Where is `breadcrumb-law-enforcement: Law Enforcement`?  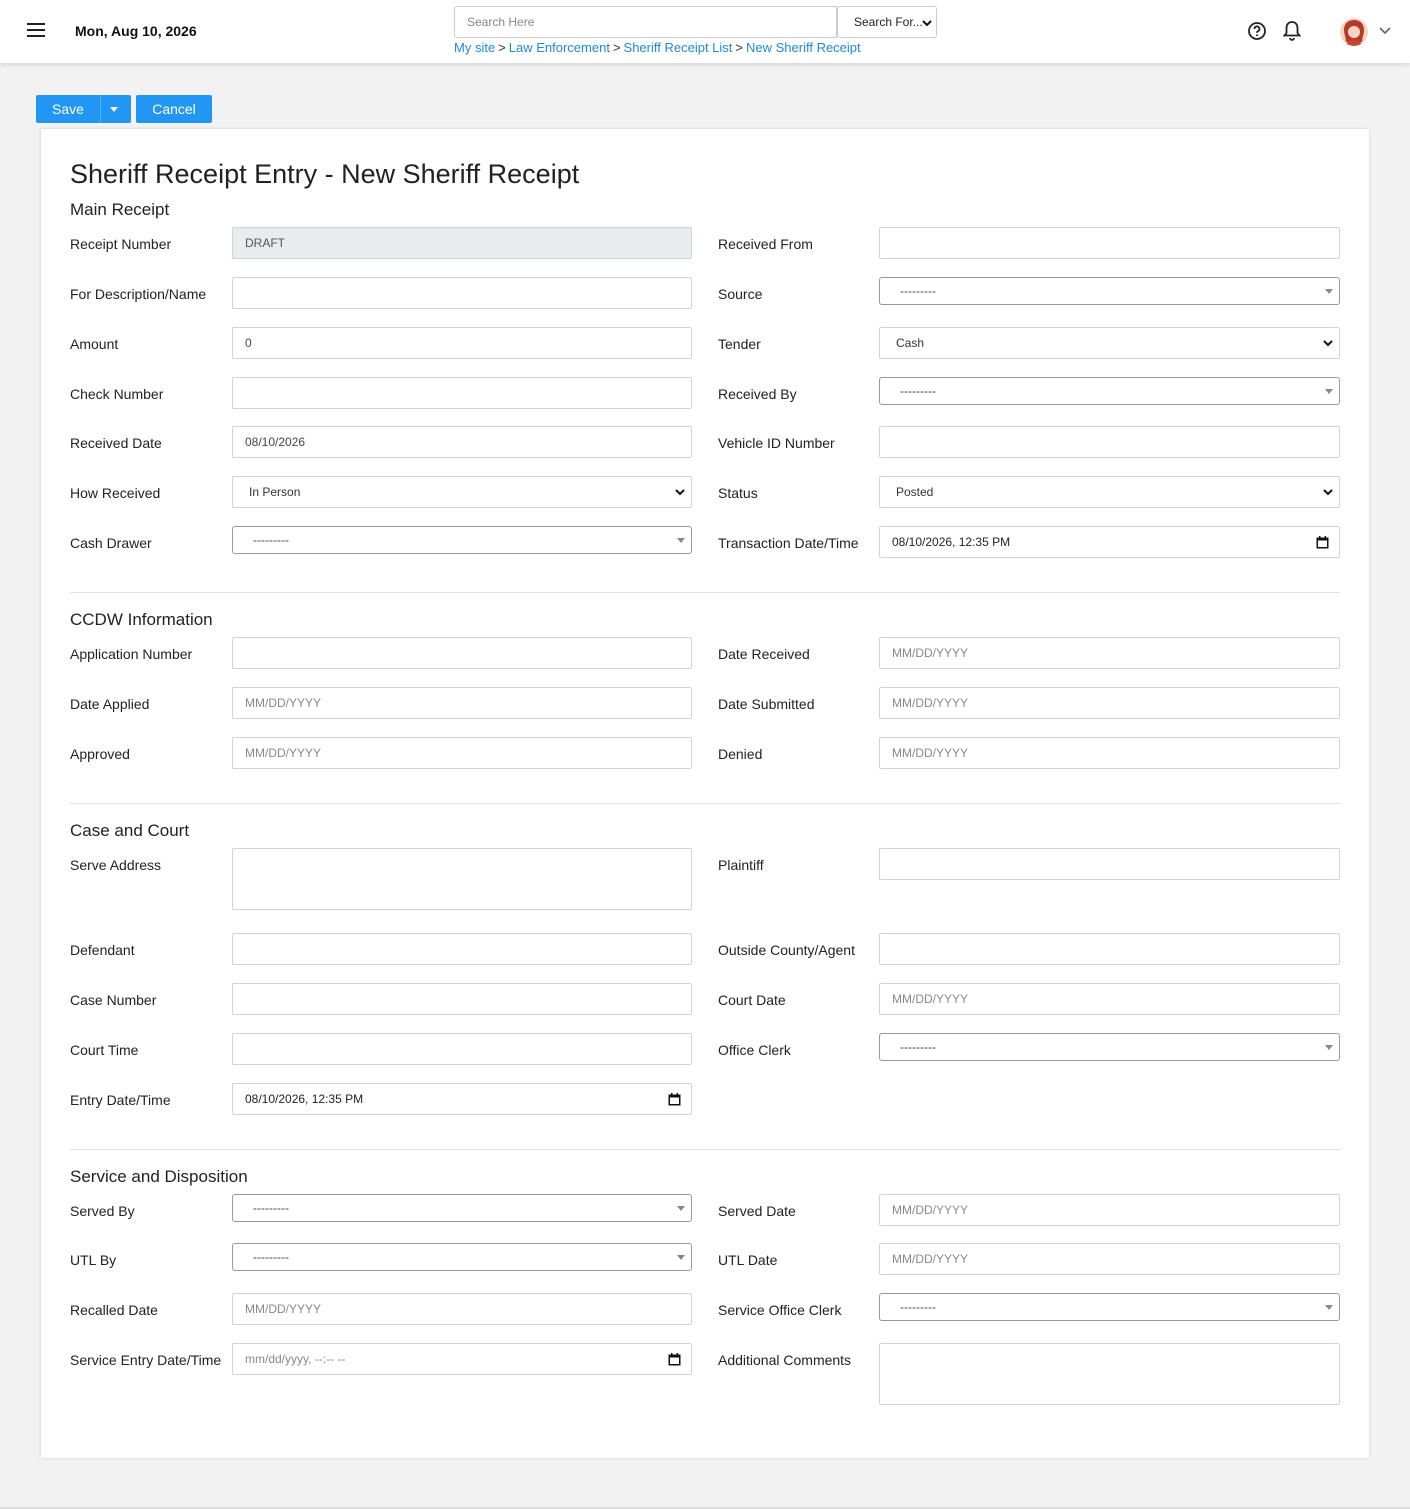
breadcrumb-law-enforcement: Law Enforcement is located at coordinates (559, 47).